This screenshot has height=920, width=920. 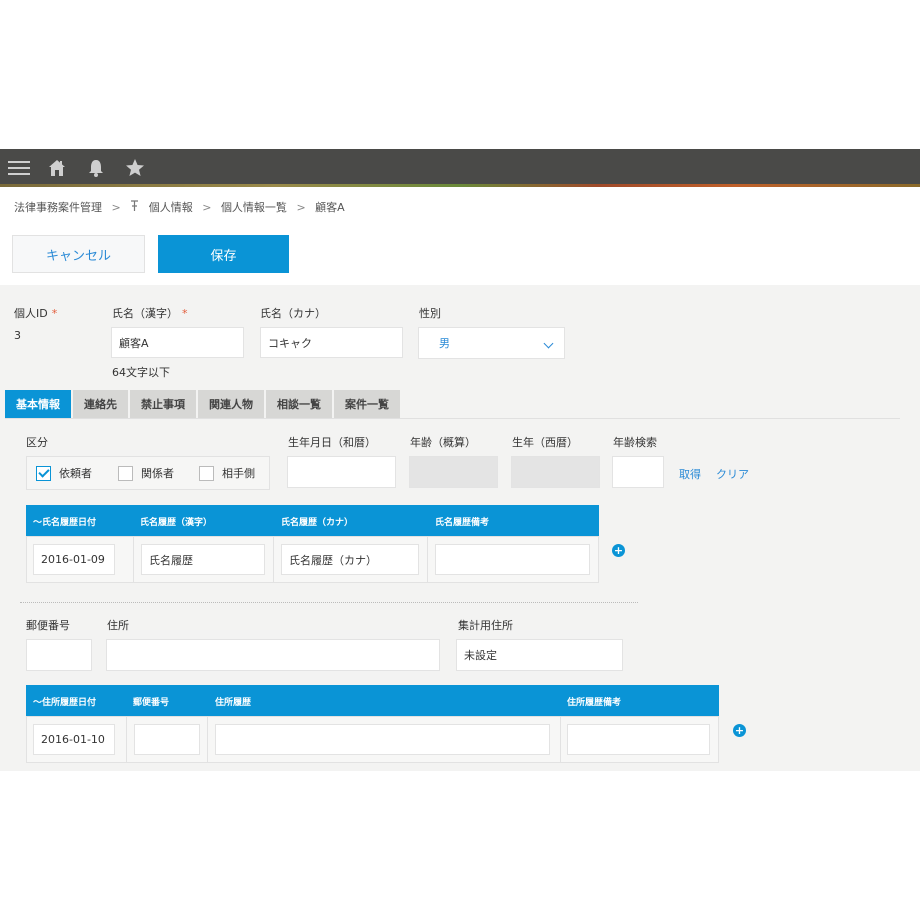 I want to click on tab-prohibitions: 禁止事項, so click(x=163, y=404).